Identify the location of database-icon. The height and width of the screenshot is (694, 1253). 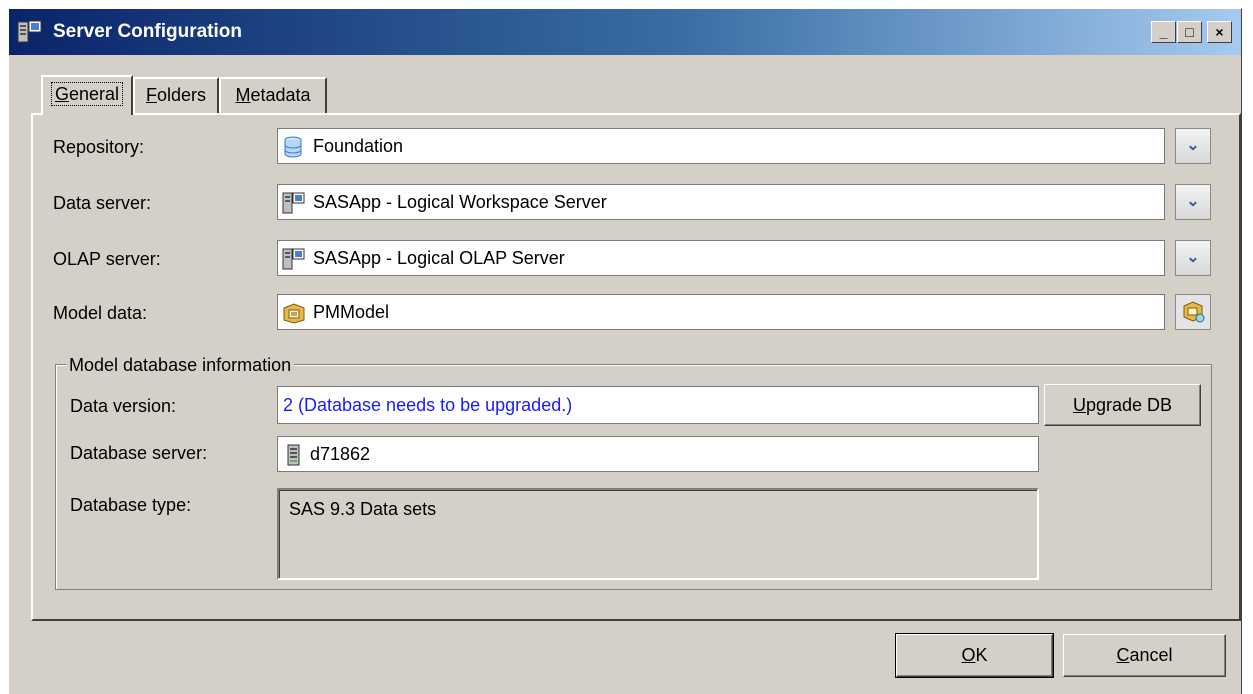
(293, 152).